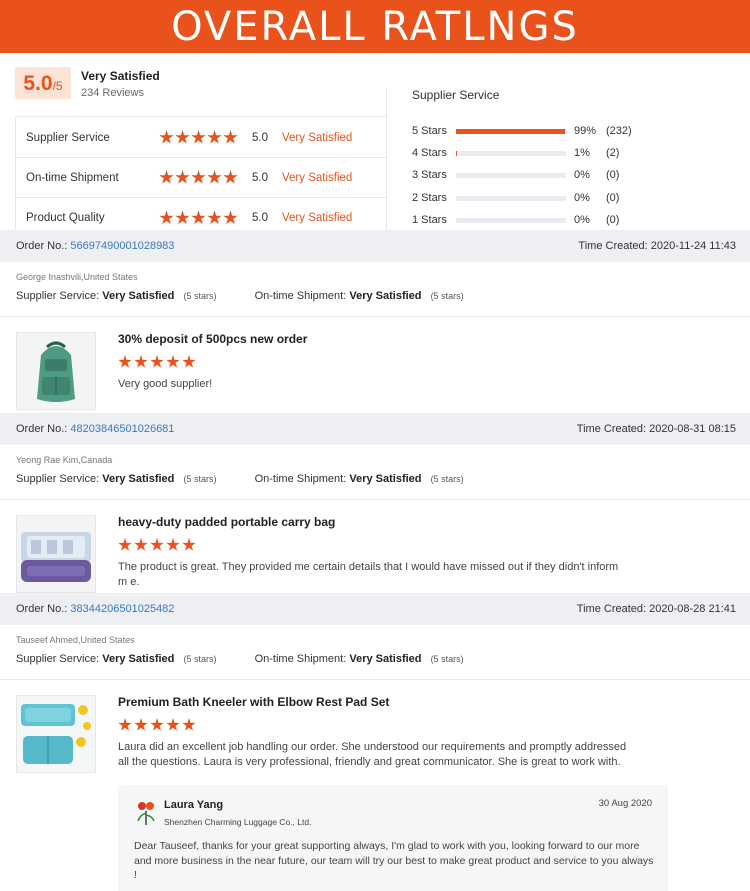 Image resolution: width=750 pixels, height=891 pixels. I want to click on distribution-row-4: 4 Stars 1% (2), so click(529, 153).